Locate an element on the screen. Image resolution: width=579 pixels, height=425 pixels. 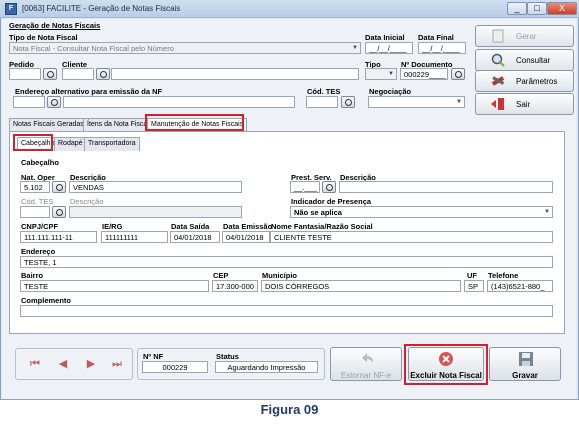
indicador-label: Indicador de Presença is located at coordinates (331, 201).